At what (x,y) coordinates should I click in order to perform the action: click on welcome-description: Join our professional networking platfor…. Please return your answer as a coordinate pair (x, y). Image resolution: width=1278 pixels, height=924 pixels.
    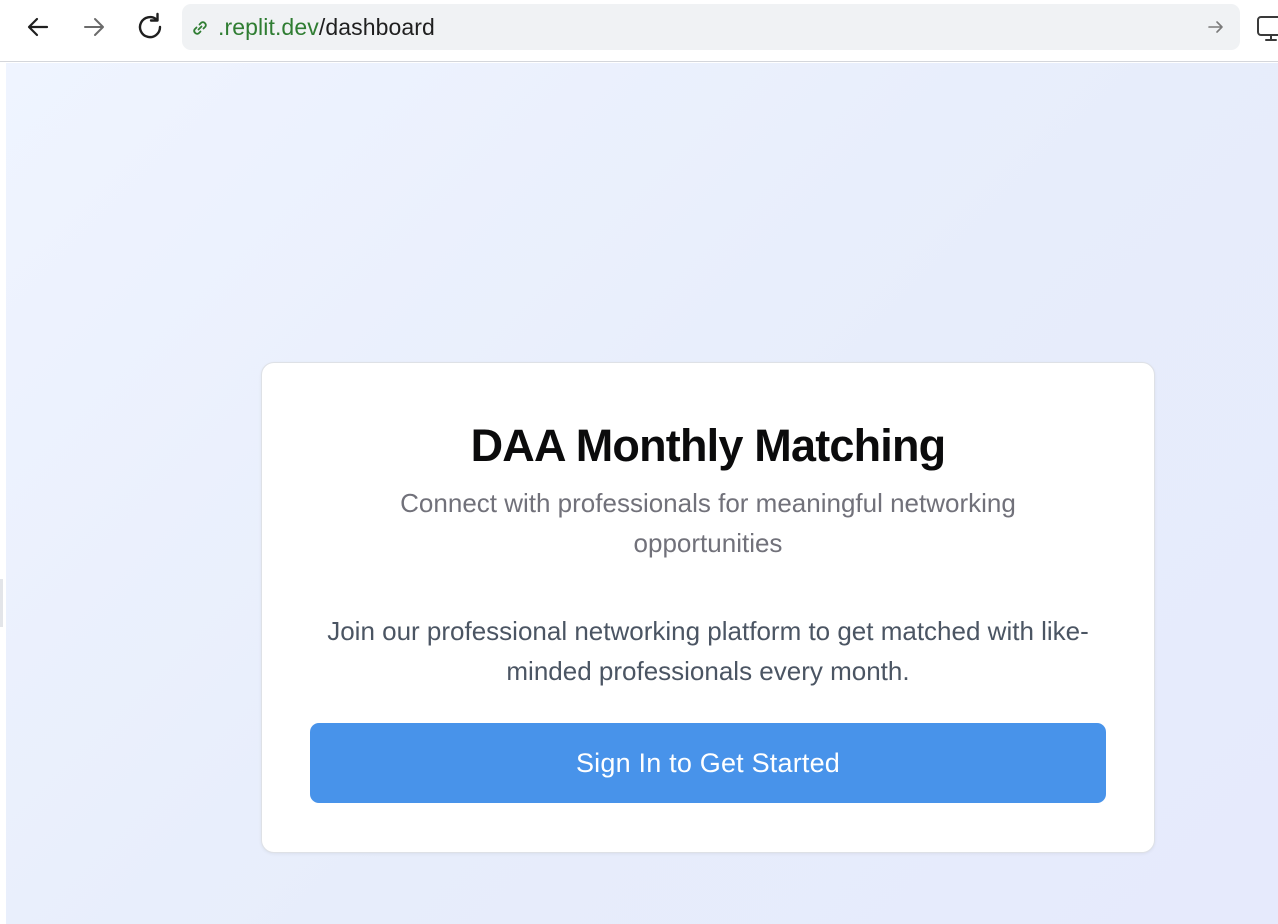
    Looking at the image, I should click on (708, 651).